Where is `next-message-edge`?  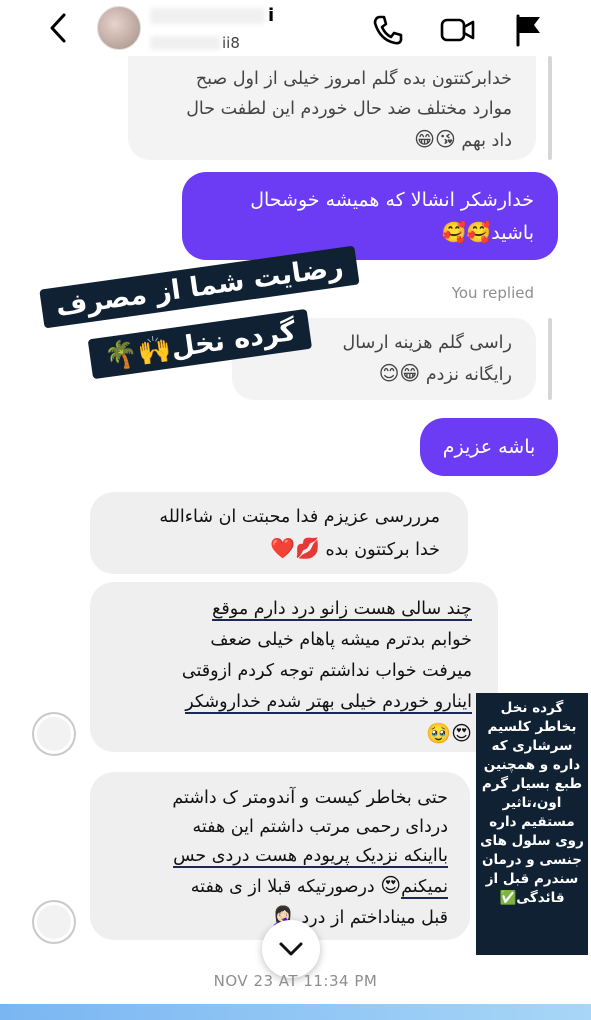 next-message-edge is located at coordinates (295, 1012).